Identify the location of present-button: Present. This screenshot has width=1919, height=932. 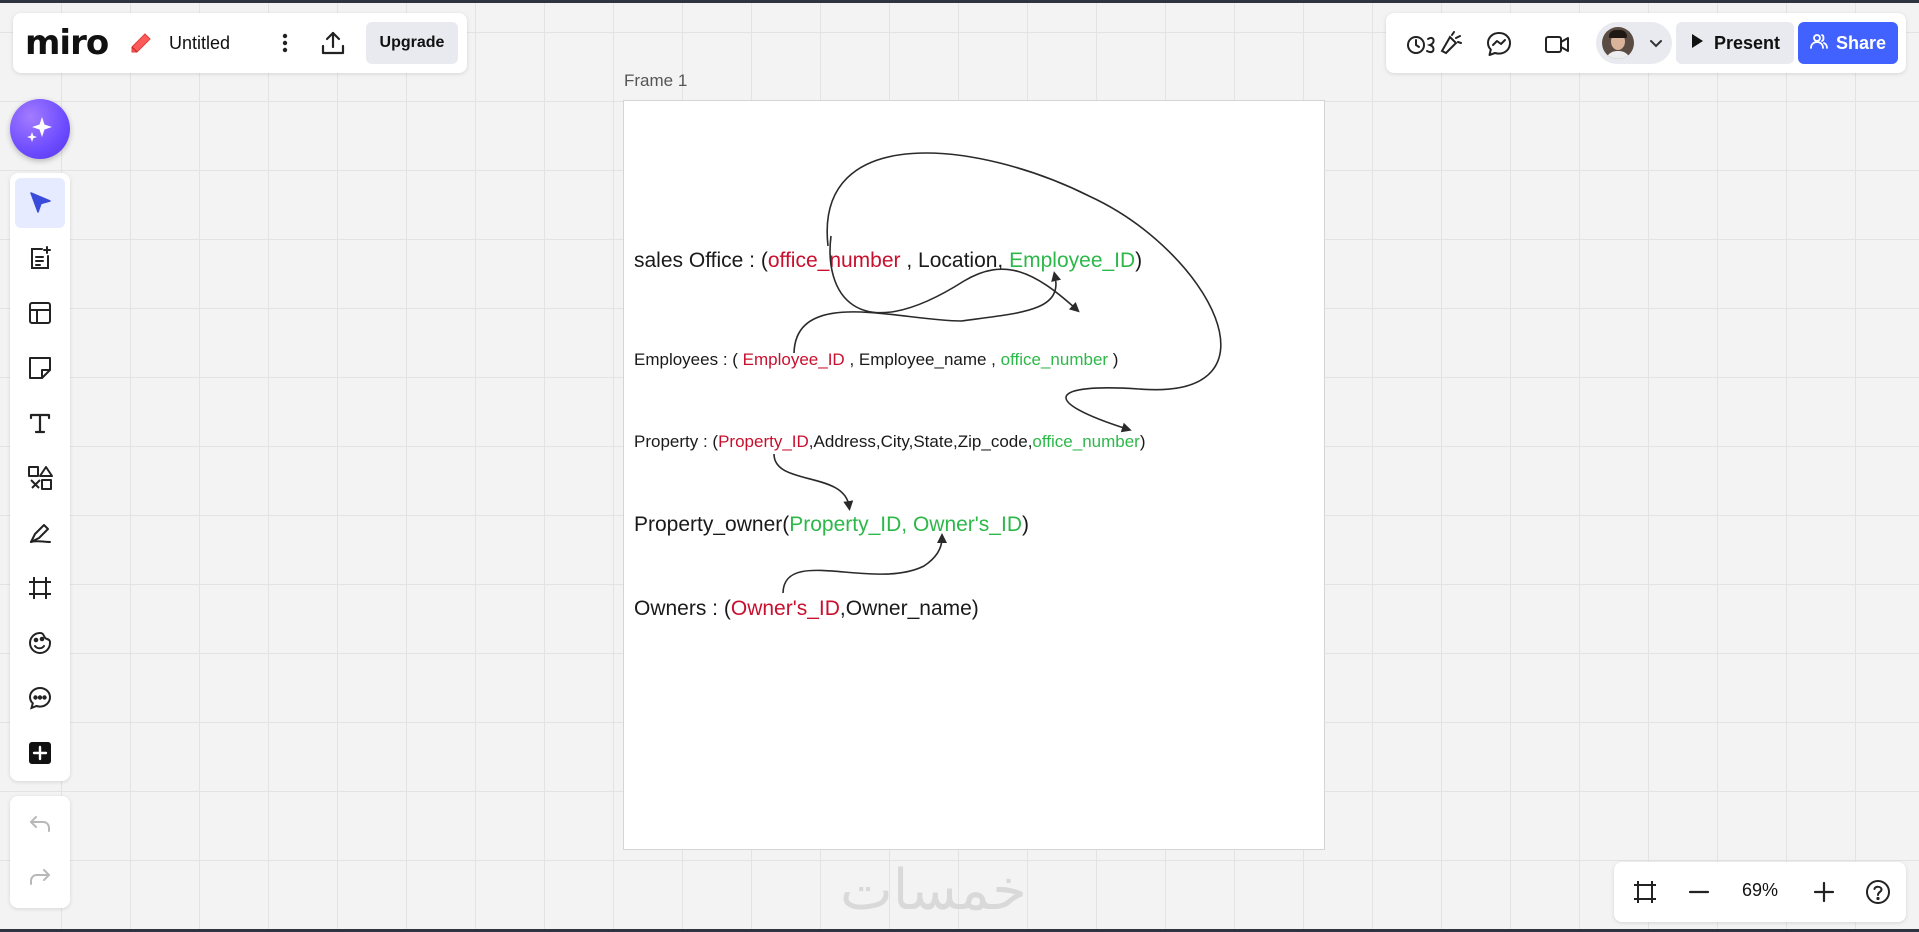
(1735, 43).